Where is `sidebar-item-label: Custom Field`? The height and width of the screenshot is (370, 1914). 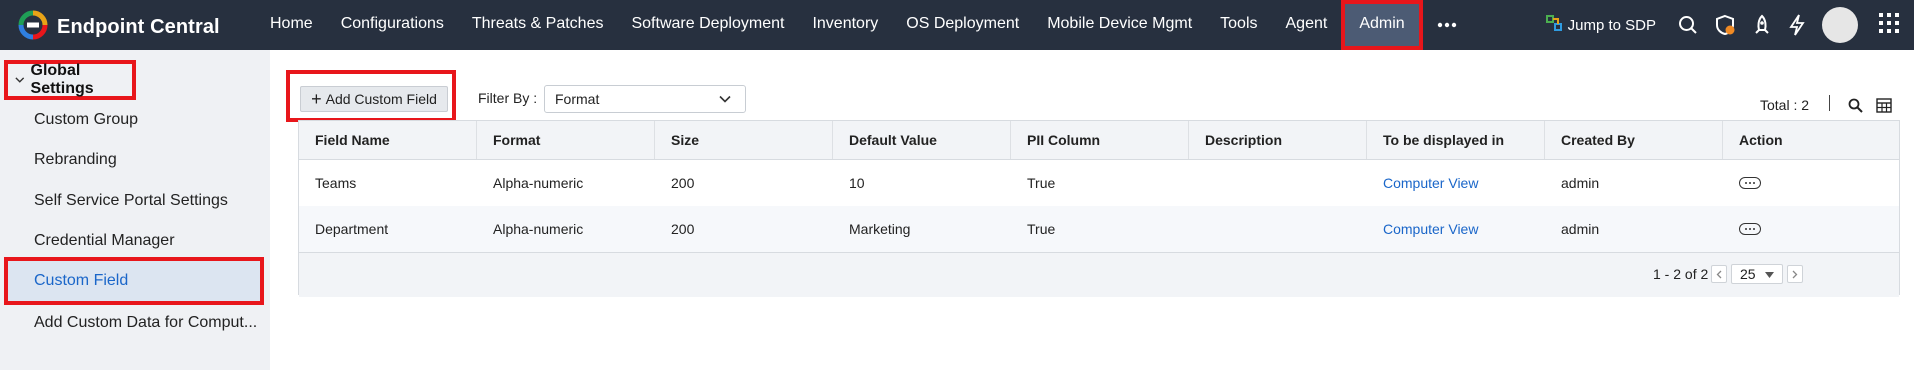 sidebar-item-label: Custom Field is located at coordinates (81, 280).